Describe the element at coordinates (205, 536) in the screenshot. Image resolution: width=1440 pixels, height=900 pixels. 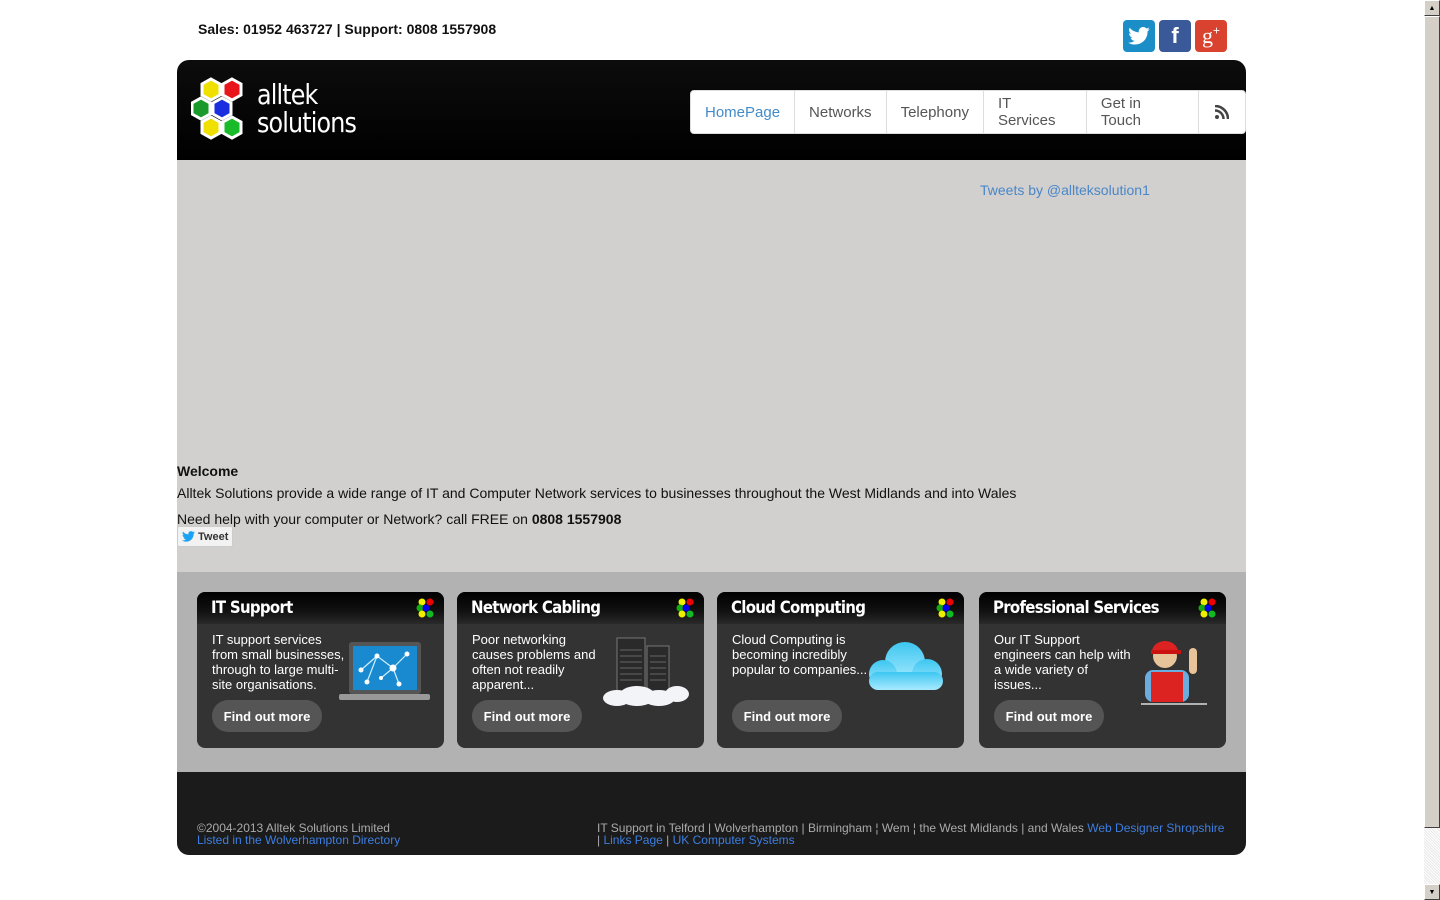
I see `tweet-button: Tweet` at that location.